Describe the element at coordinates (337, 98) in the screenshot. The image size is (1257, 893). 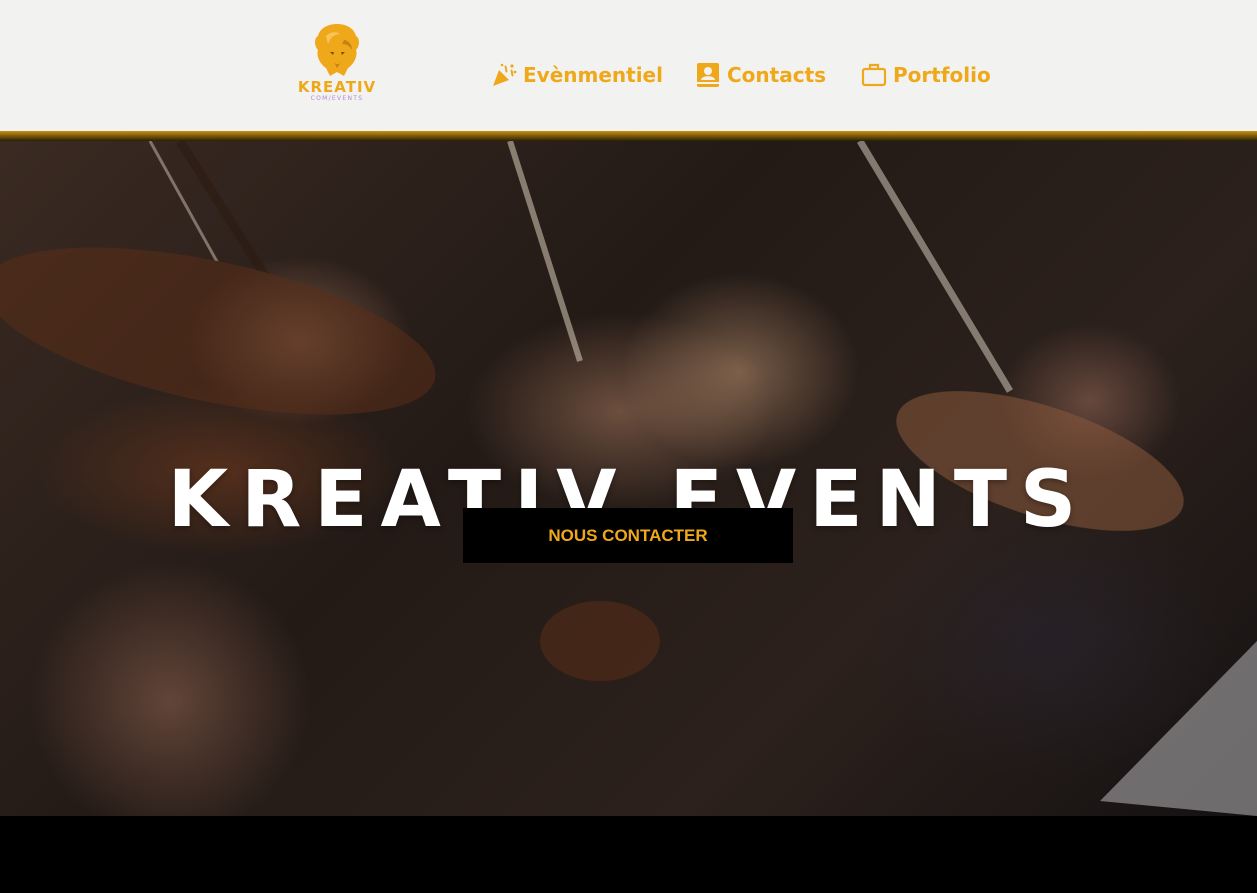
I see `logo-subtext: COM/EVENTS` at that location.